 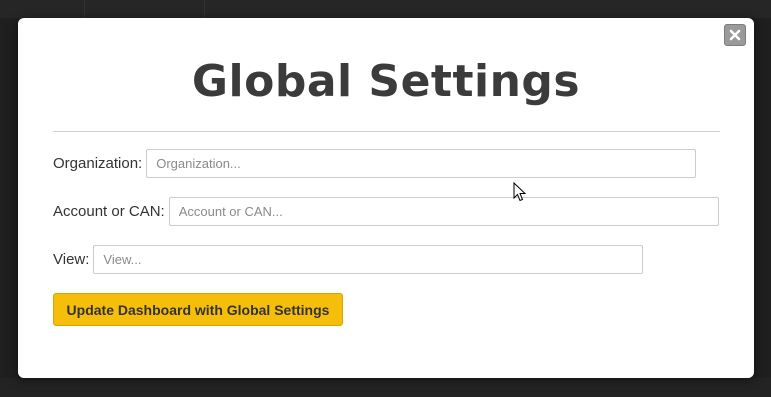 What do you see at coordinates (443, 211) in the screenshot?
I see `account-input` at bounding box center [443, 211].